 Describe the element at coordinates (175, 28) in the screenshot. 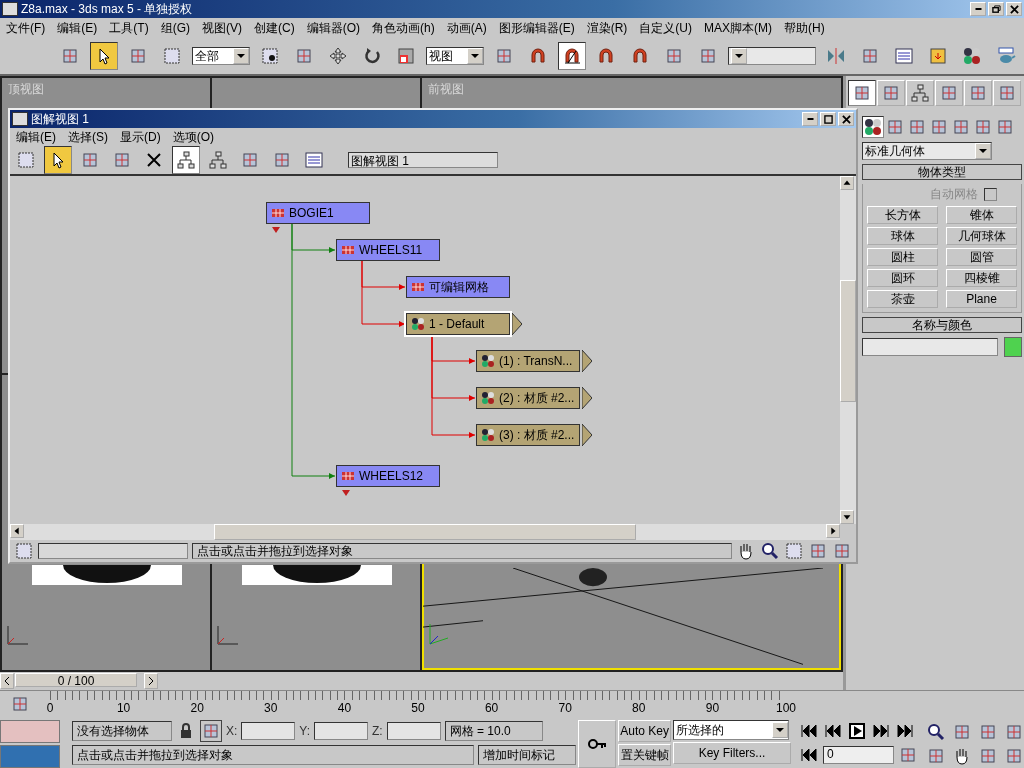

I see `menu-item: 组(G)` at that location.